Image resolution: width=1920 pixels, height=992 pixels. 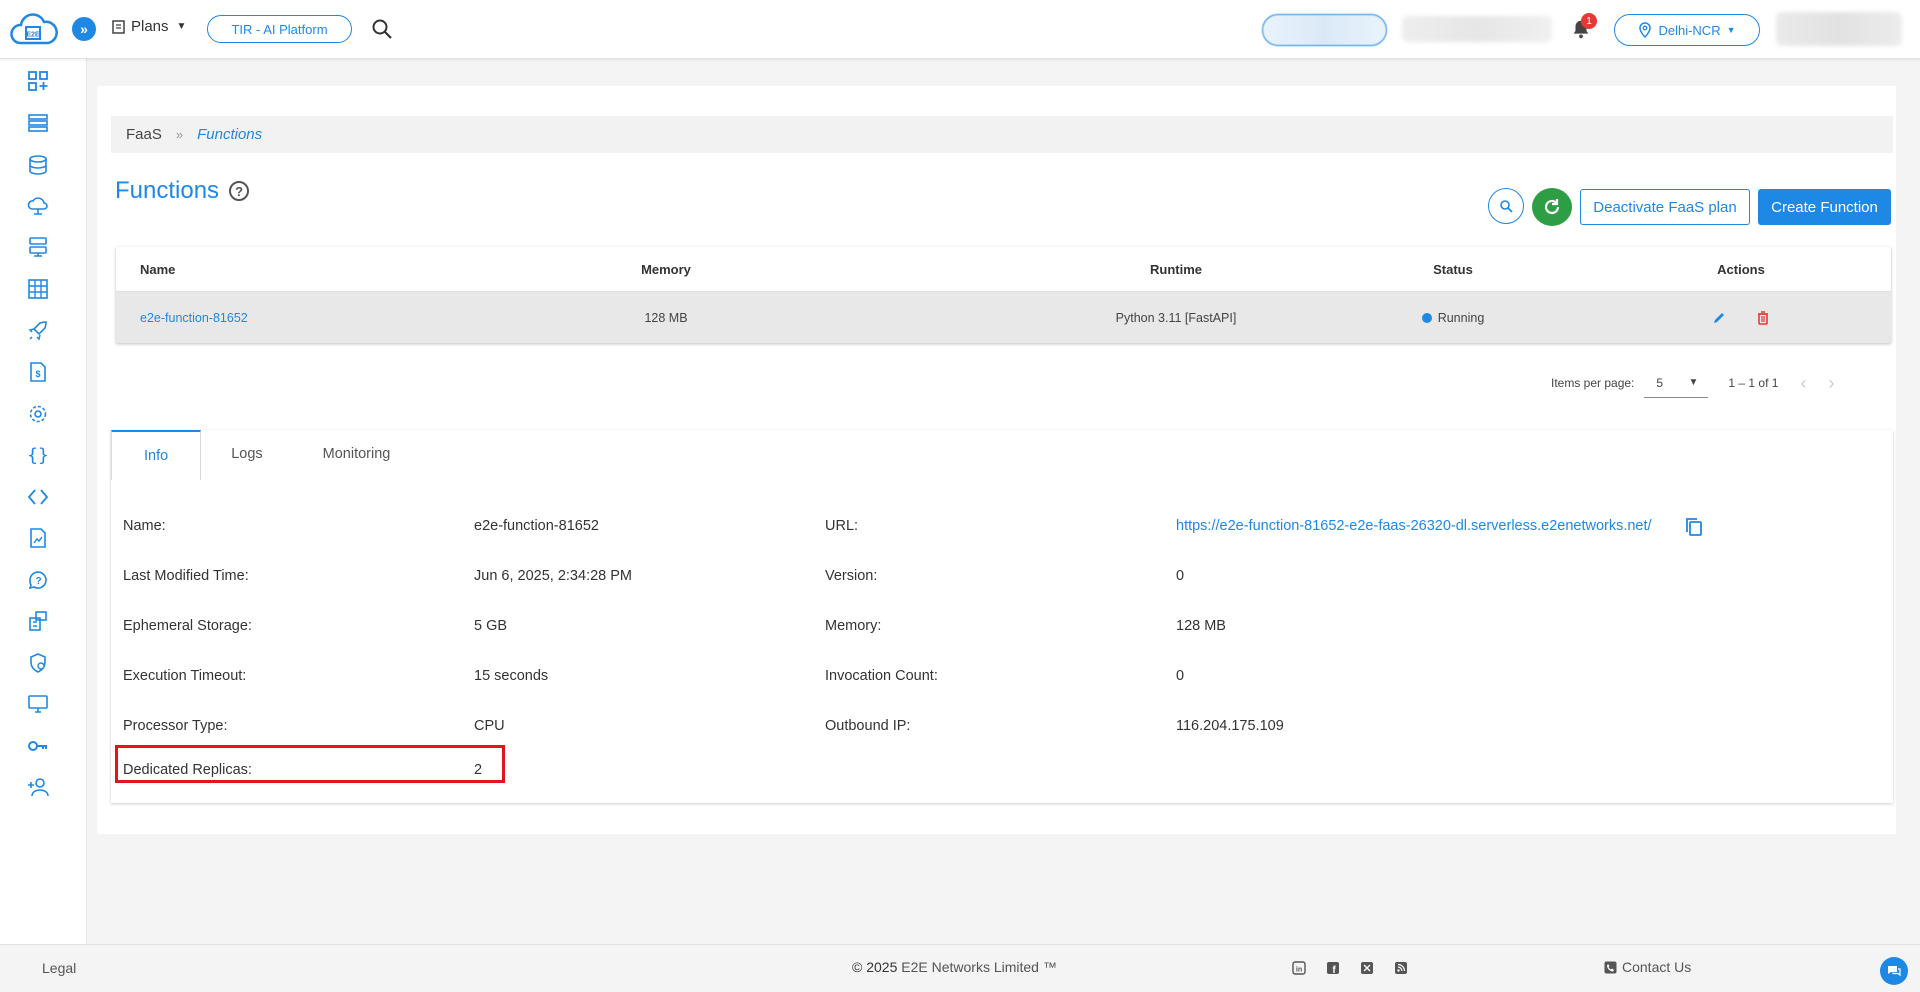 I want to click on page-title: Functions ?, so click(x=182, y=191).